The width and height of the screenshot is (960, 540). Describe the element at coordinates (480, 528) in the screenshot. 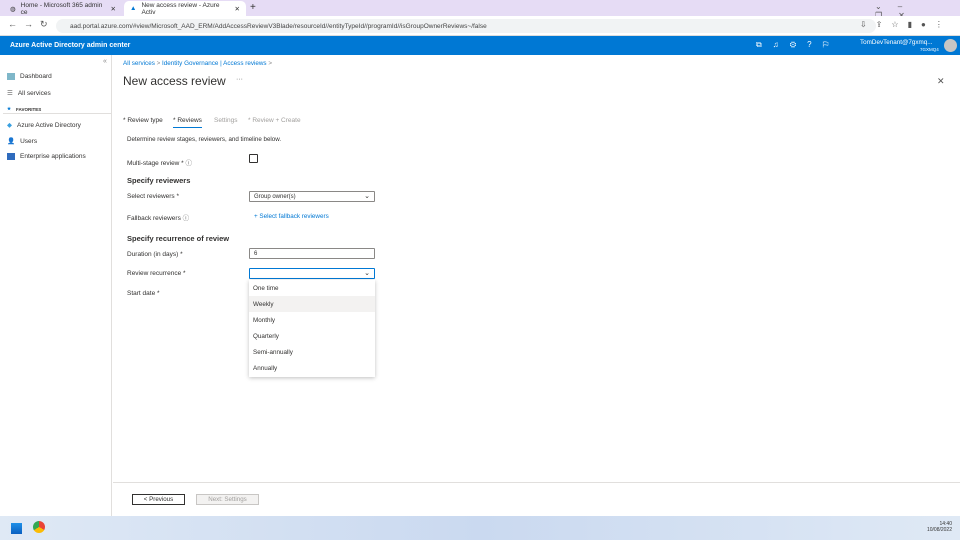

I see `taskbar: 14:40 10/08/2022` at that location.